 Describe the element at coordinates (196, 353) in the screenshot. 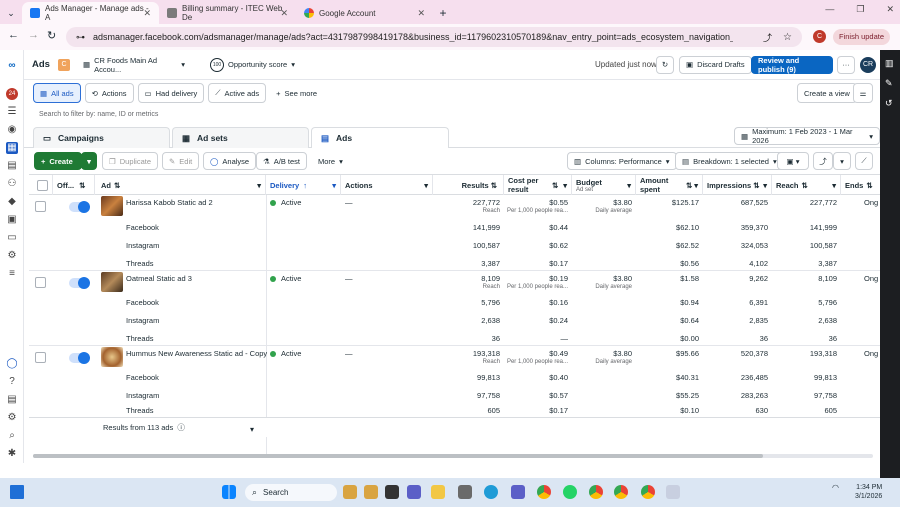

I see `ad-name: Hummus New Awareness Static ad - Copy` at that location.